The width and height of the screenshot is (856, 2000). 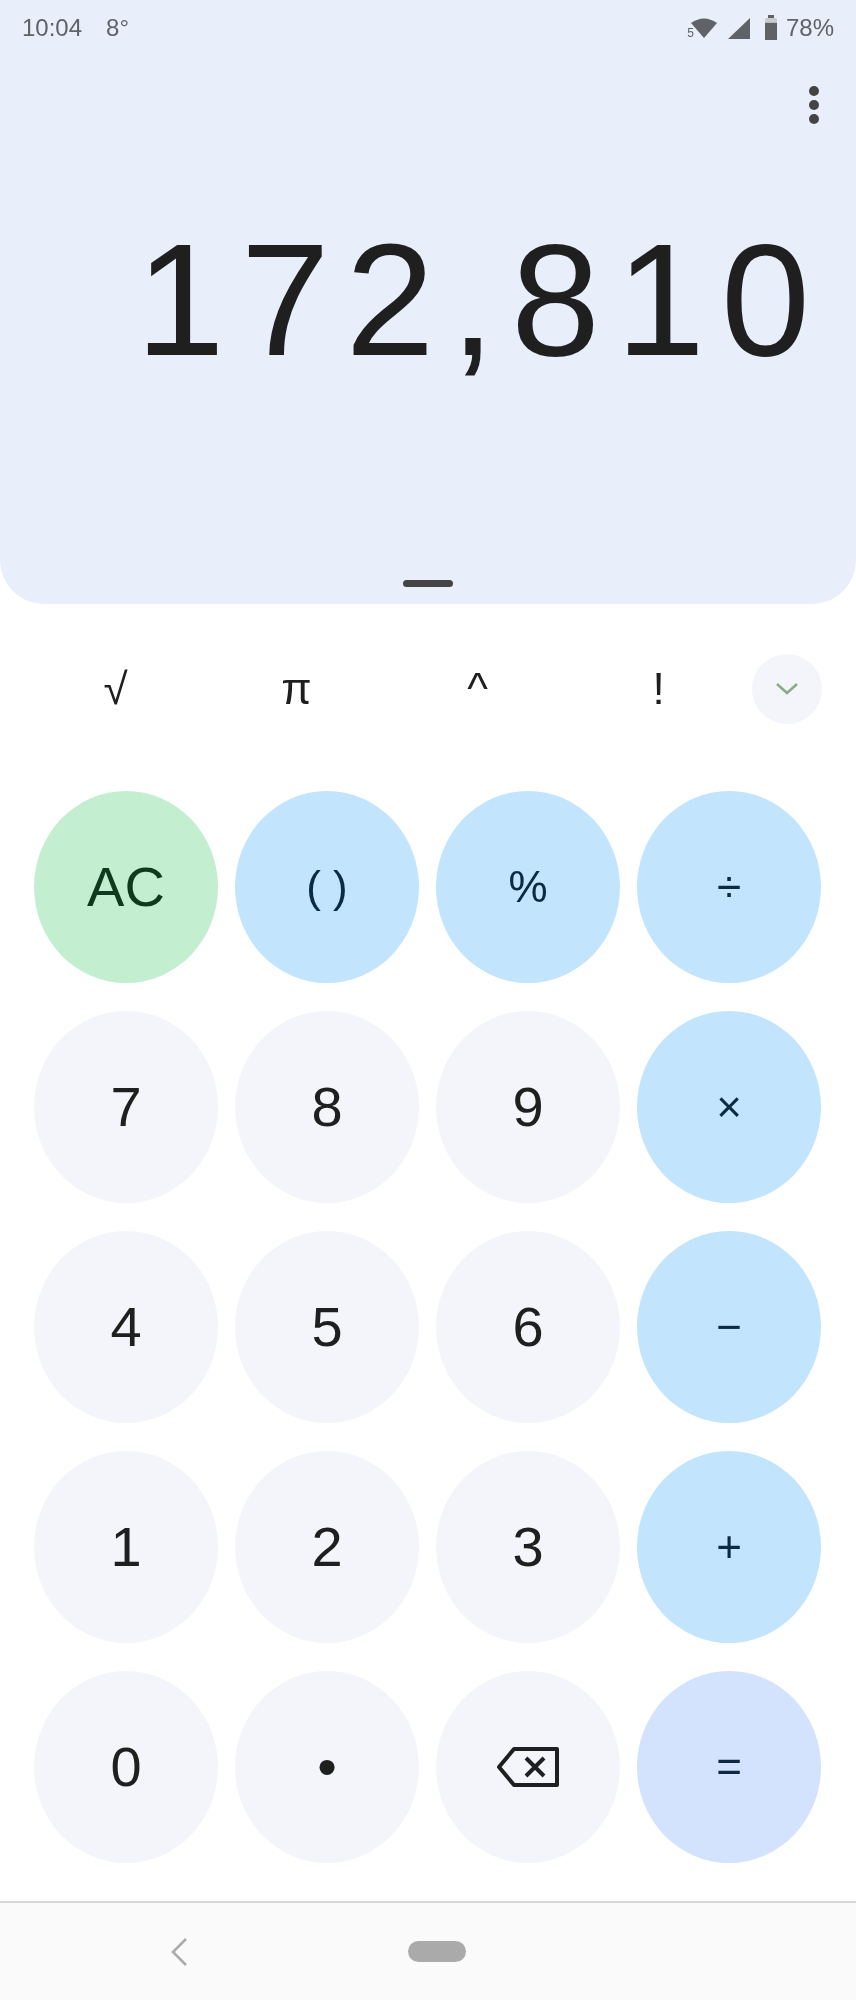 I want to click on digit-key: 9, so click(x=528, y=1107).